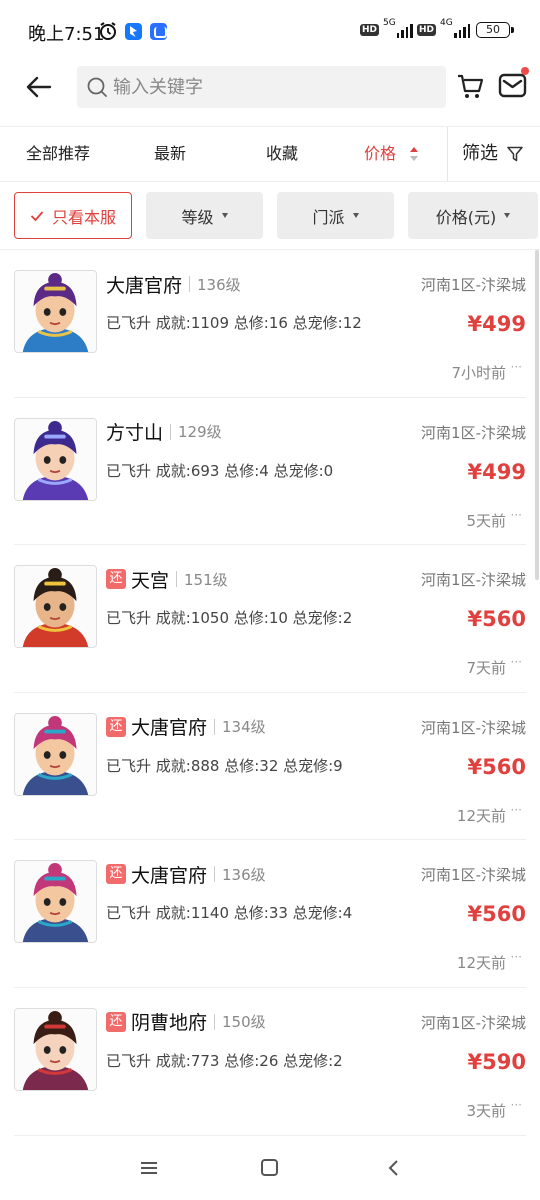 This screenshot has width=540, height=1200. I want to click on filter-funnel-icon, so click(515, 154).